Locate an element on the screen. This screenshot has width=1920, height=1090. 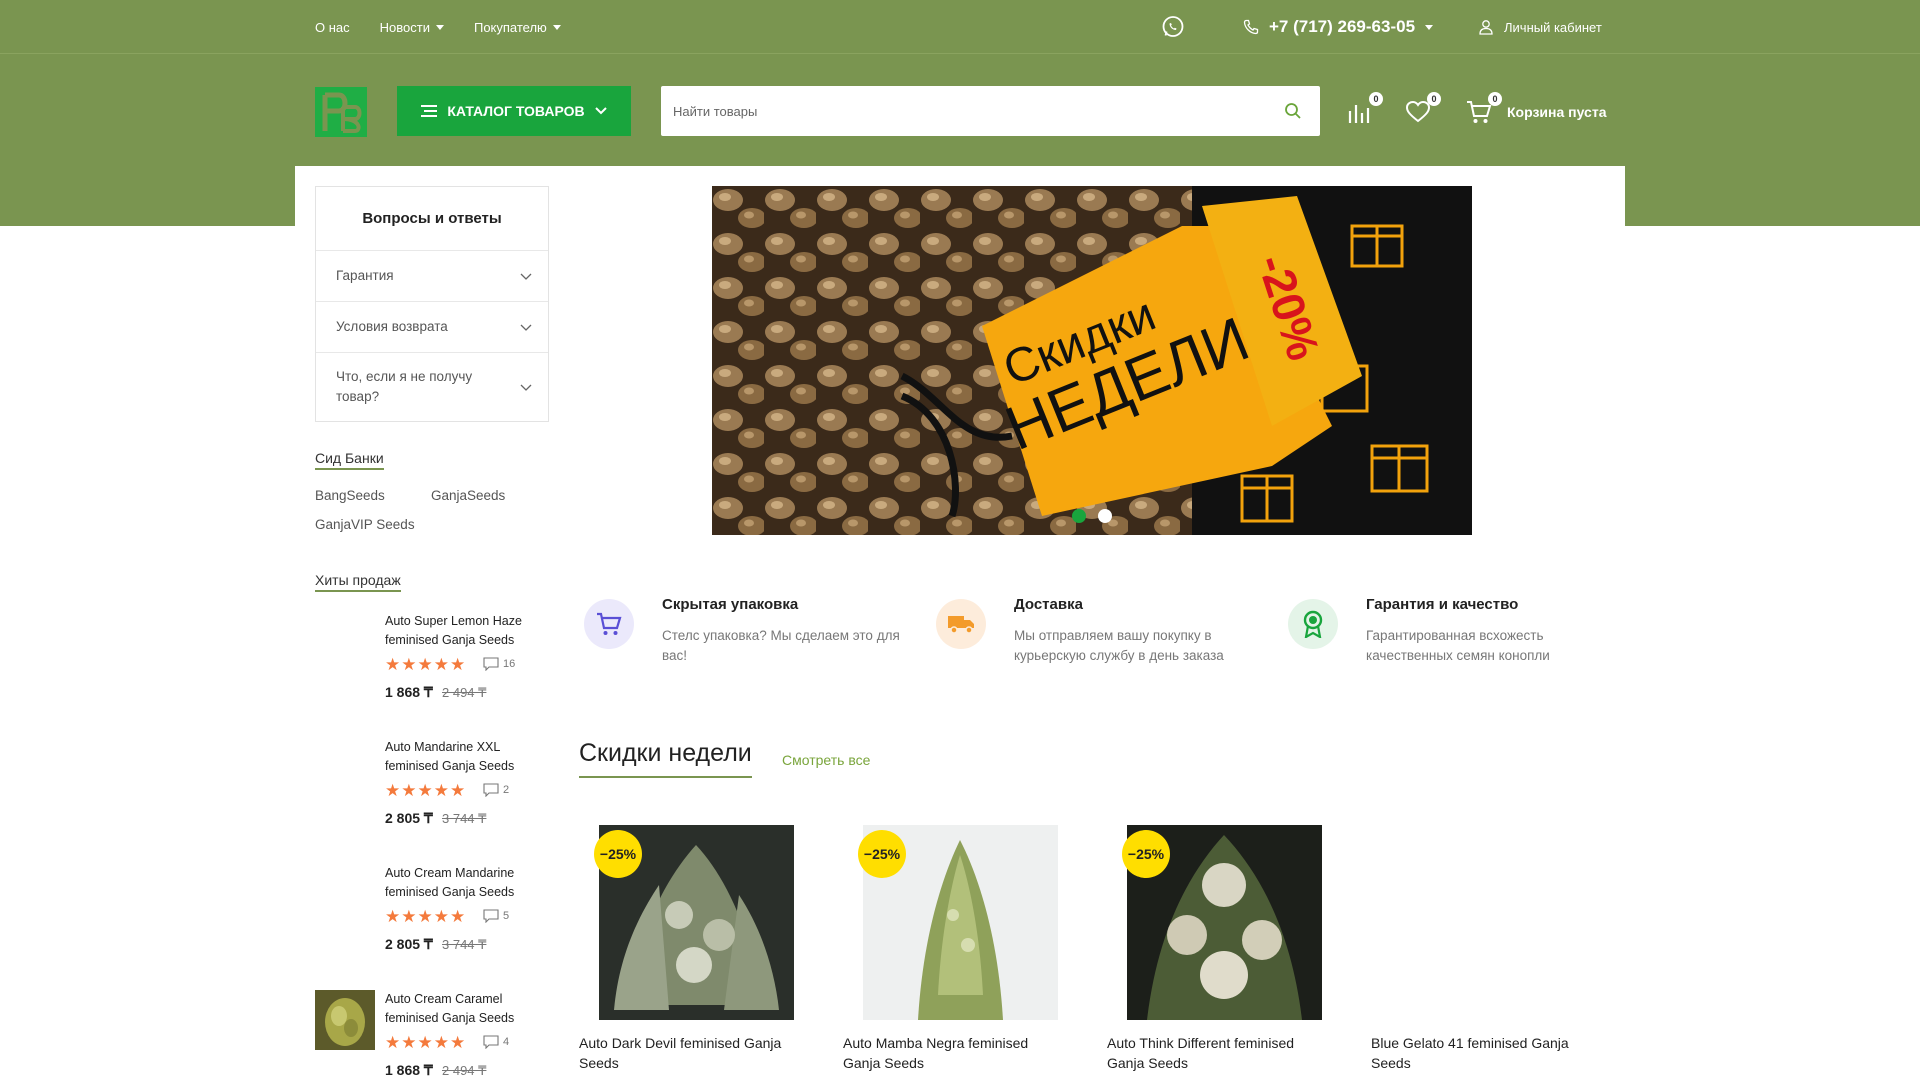
bestsellers-title: Хиты продаж is located at coordinates (358, 582).